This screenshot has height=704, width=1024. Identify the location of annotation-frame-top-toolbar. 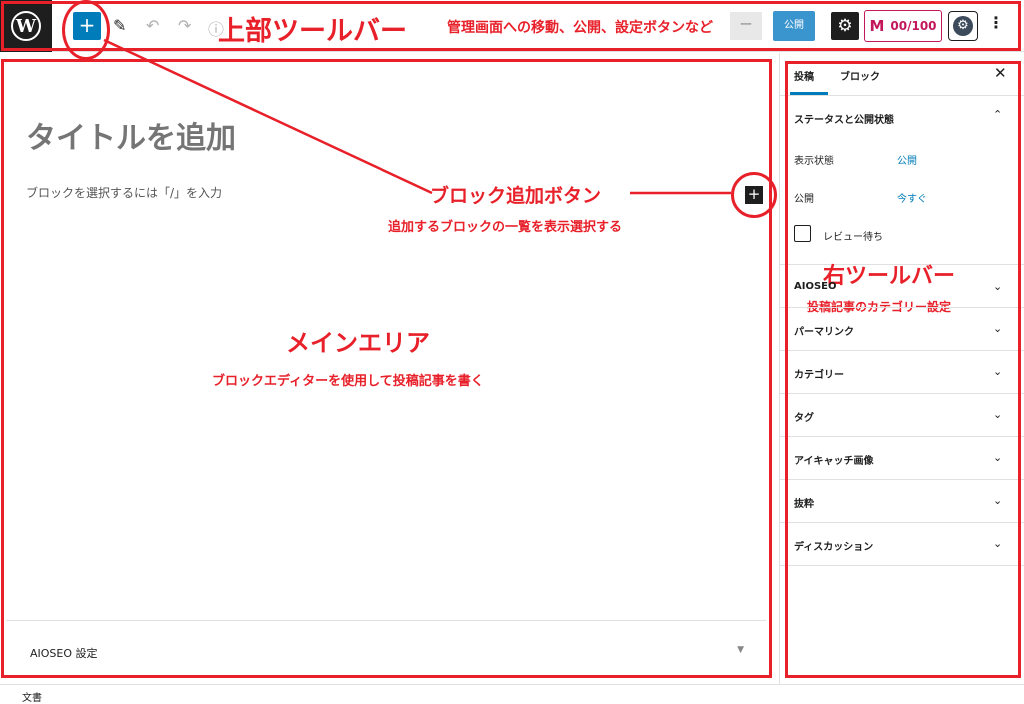
(511, 26).